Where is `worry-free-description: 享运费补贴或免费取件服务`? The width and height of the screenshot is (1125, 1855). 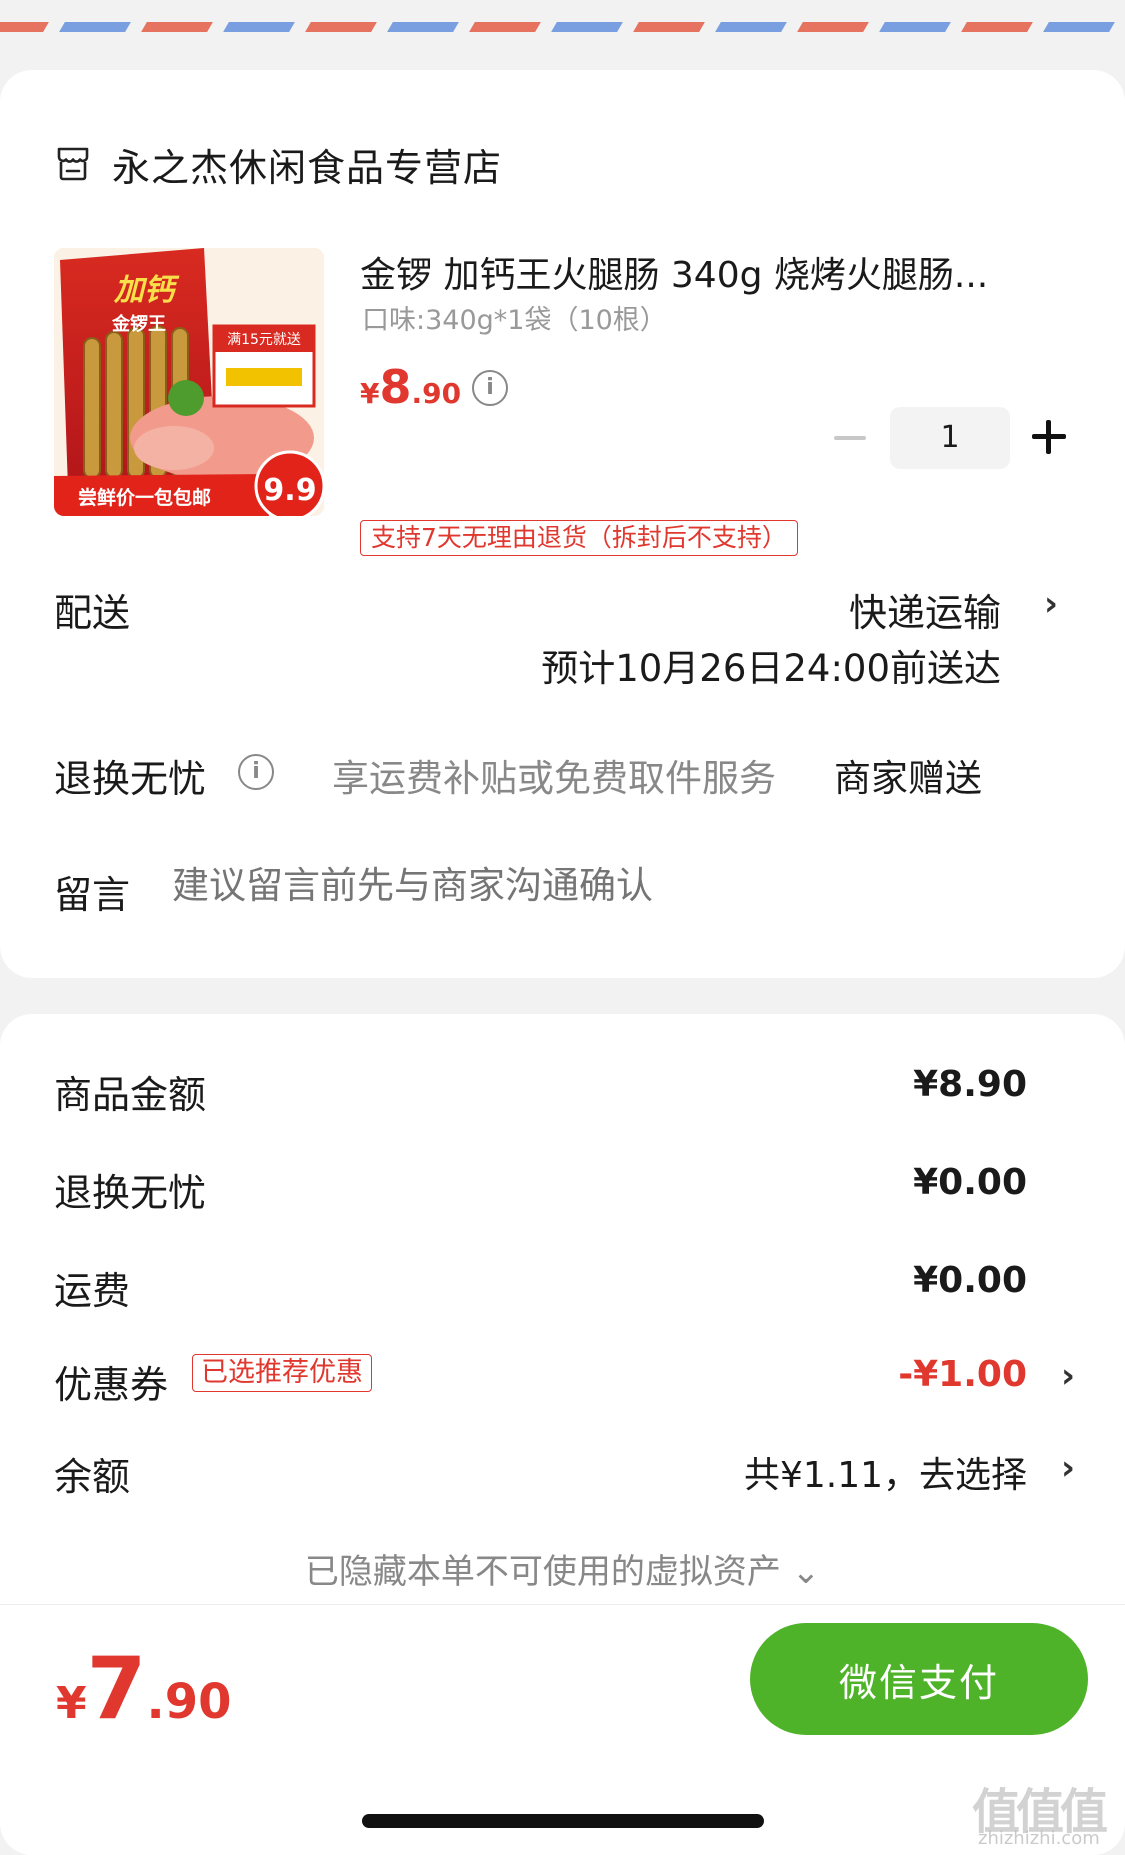 worry-free-description: 享运费补贴或免费取件服务 is located at coordinates (554, 778).